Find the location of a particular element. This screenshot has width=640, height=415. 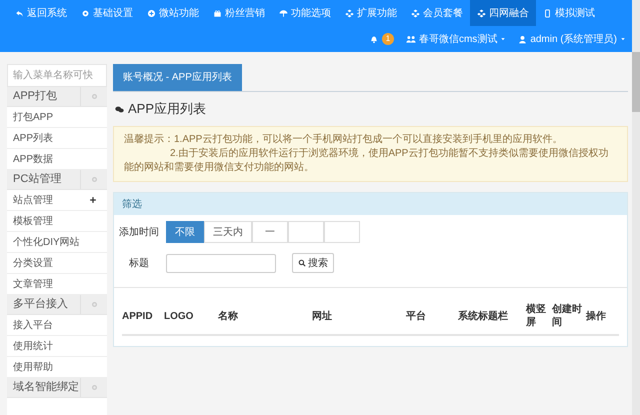

column-header: 系统标题栏 is located at coordinates (483, 316).